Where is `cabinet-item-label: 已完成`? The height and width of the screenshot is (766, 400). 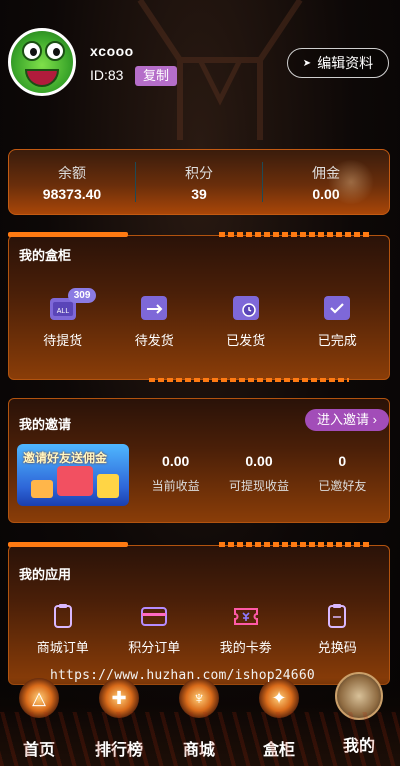 cabinet-item-label: 已完成 is located at coordinates (337, 340).